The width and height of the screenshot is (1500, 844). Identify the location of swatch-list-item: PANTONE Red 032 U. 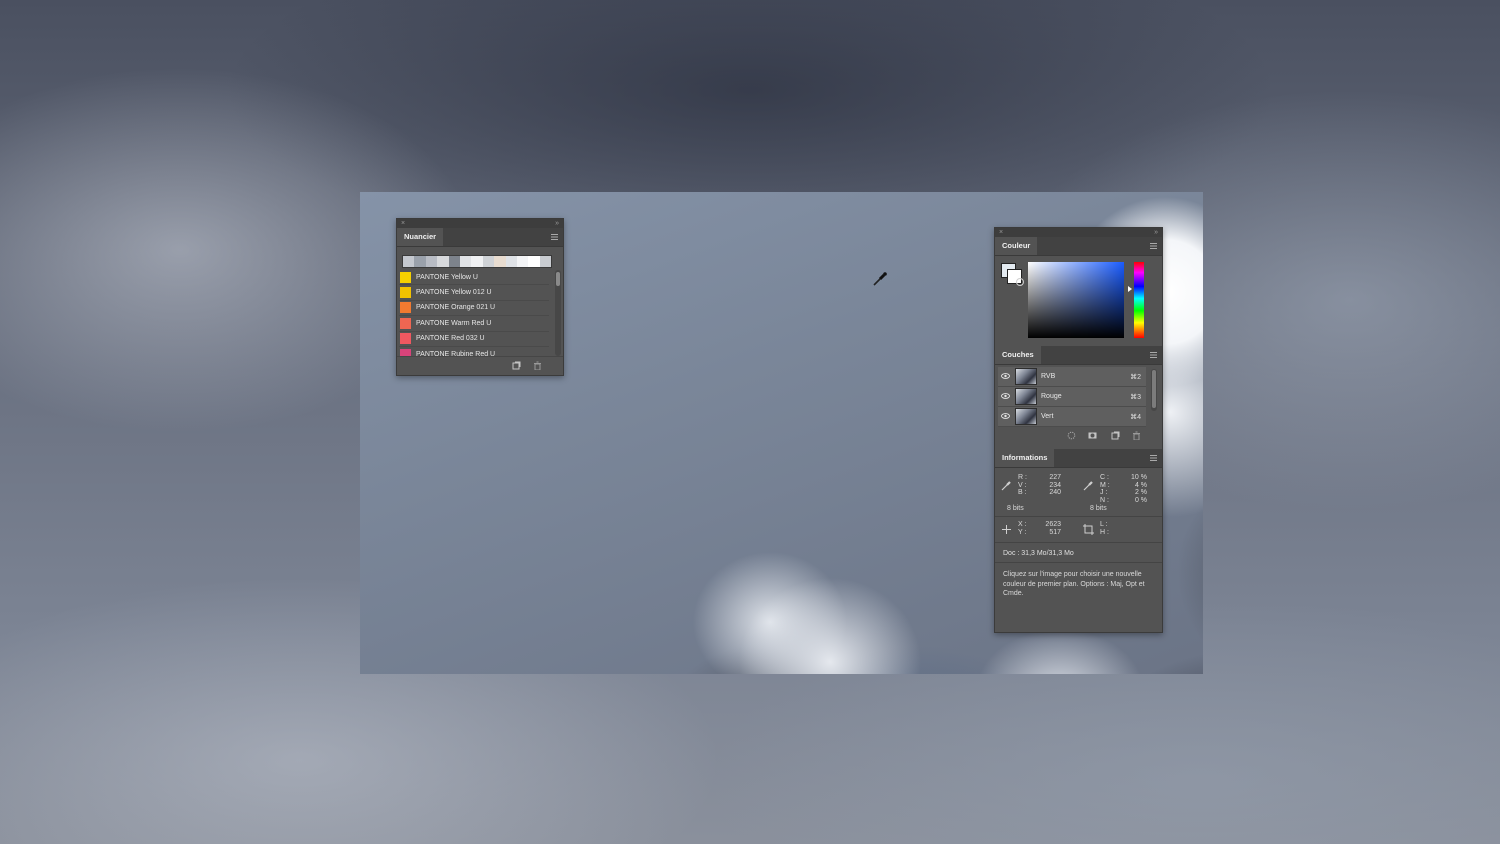
(474, 339).